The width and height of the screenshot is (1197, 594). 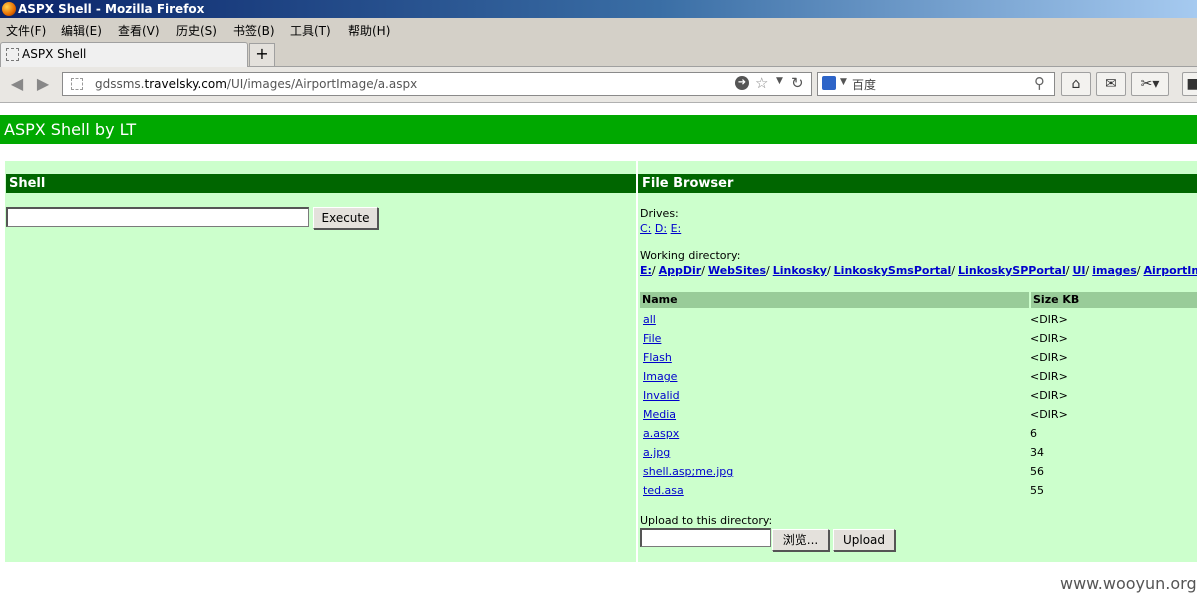 I want to click on file-link: Flash, so click(x=657, y=357).